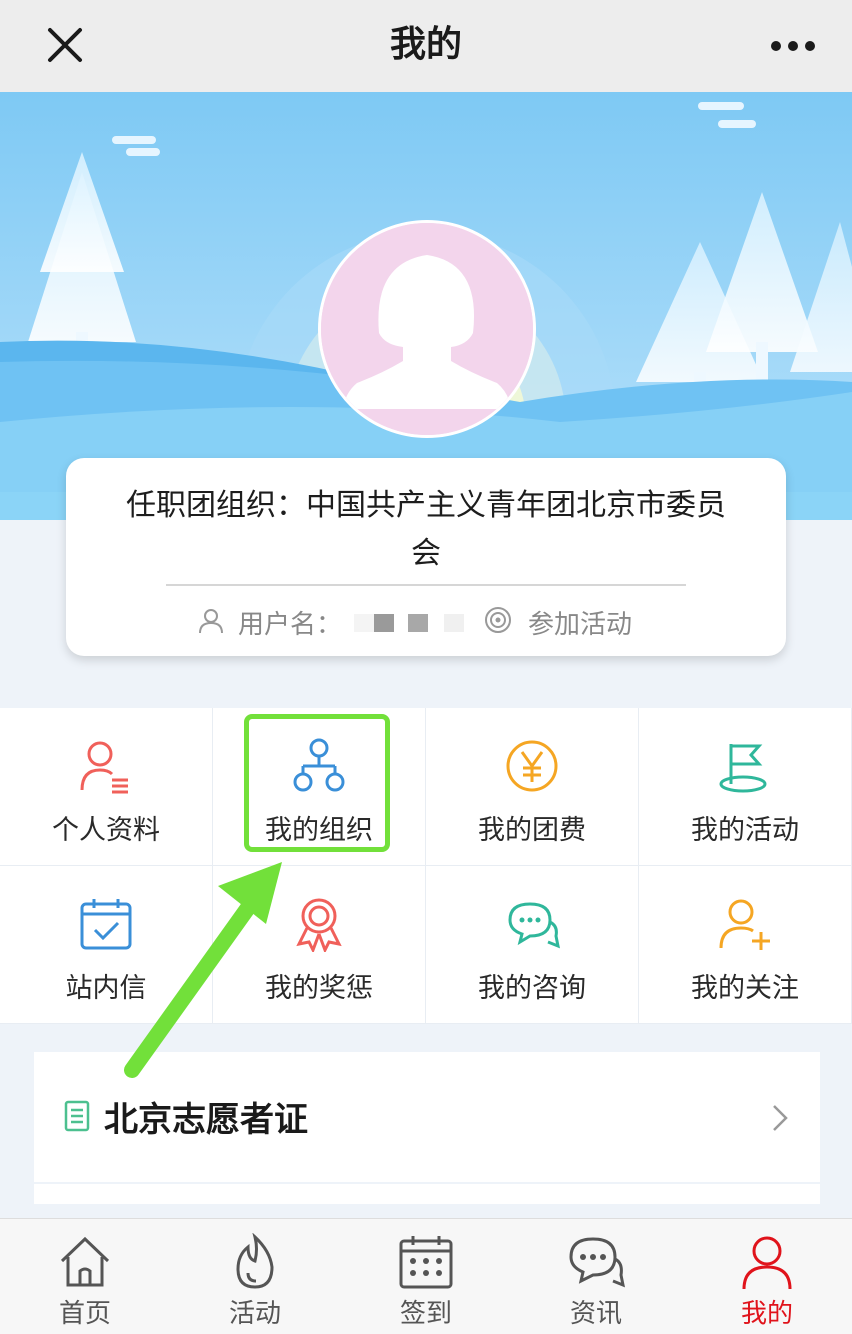  Describe the element at coordinates (77, 1116) in the screenshot. I see `certificate-icon` at that location.